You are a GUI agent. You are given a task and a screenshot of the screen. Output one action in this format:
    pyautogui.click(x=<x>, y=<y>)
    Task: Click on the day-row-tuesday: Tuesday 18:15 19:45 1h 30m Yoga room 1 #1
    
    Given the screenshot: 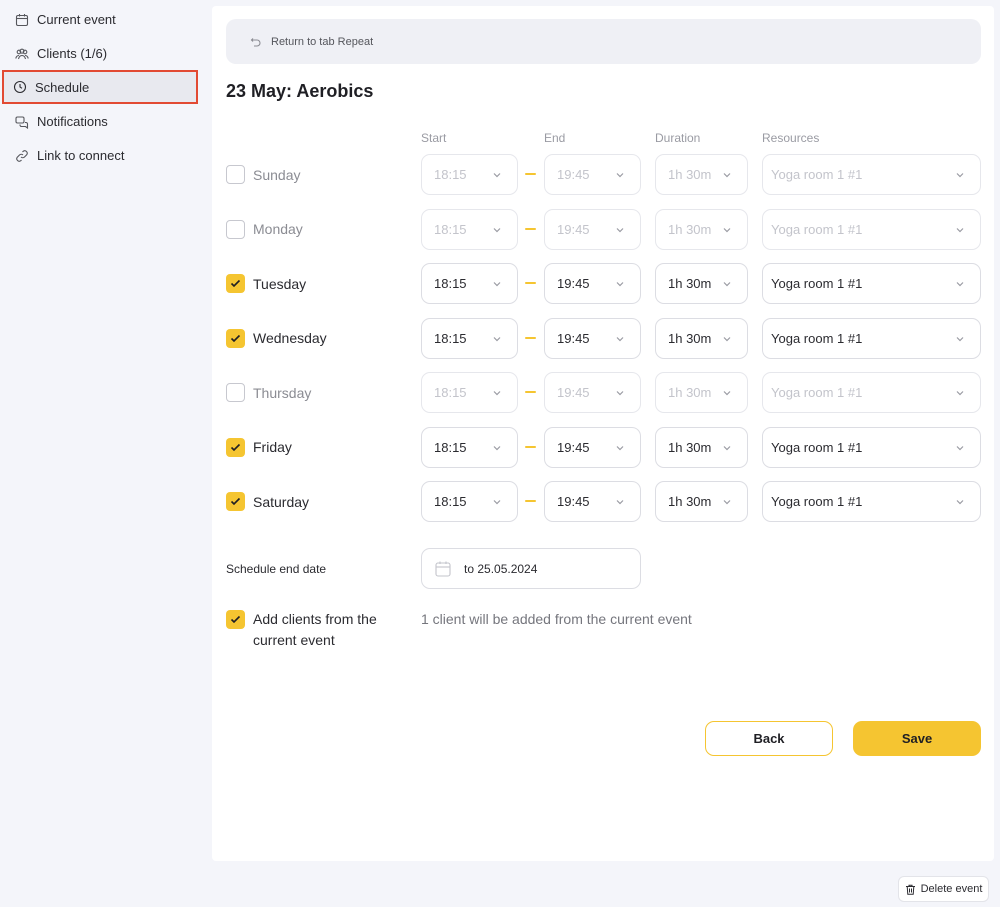 What is the action you would take?
    pyautogui.click(x=603, y=283)
    